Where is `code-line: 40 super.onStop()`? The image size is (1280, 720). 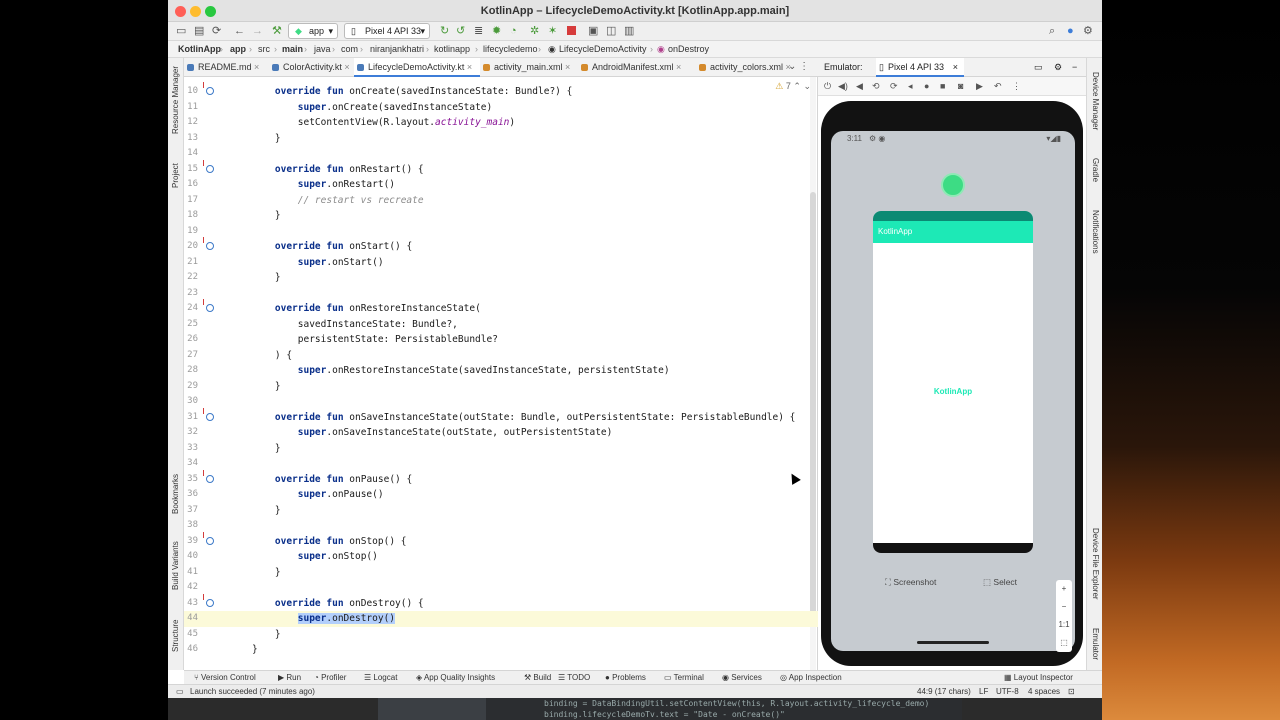 code-line: 40 super.onStop() is located at coordinates (501, 557).